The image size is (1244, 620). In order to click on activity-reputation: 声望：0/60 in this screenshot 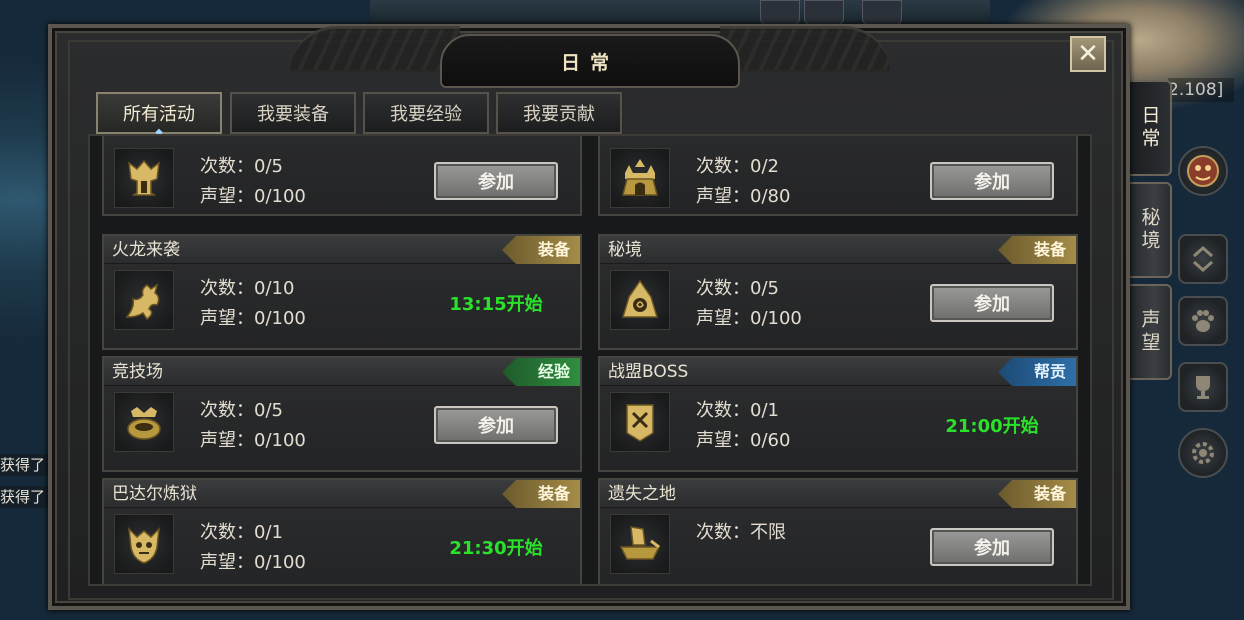, I will do `click(743, 440)`.